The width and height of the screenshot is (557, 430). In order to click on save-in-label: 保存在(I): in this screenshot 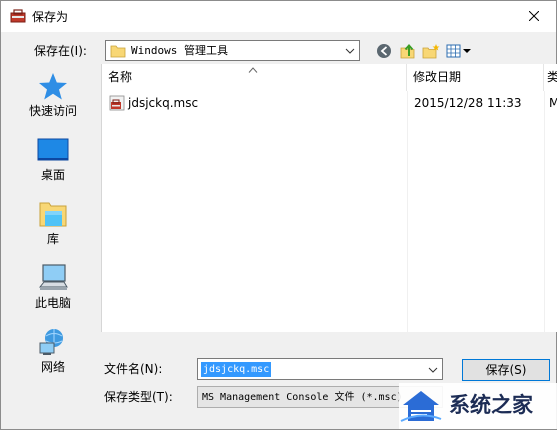, I will do `click(60, 51)`.